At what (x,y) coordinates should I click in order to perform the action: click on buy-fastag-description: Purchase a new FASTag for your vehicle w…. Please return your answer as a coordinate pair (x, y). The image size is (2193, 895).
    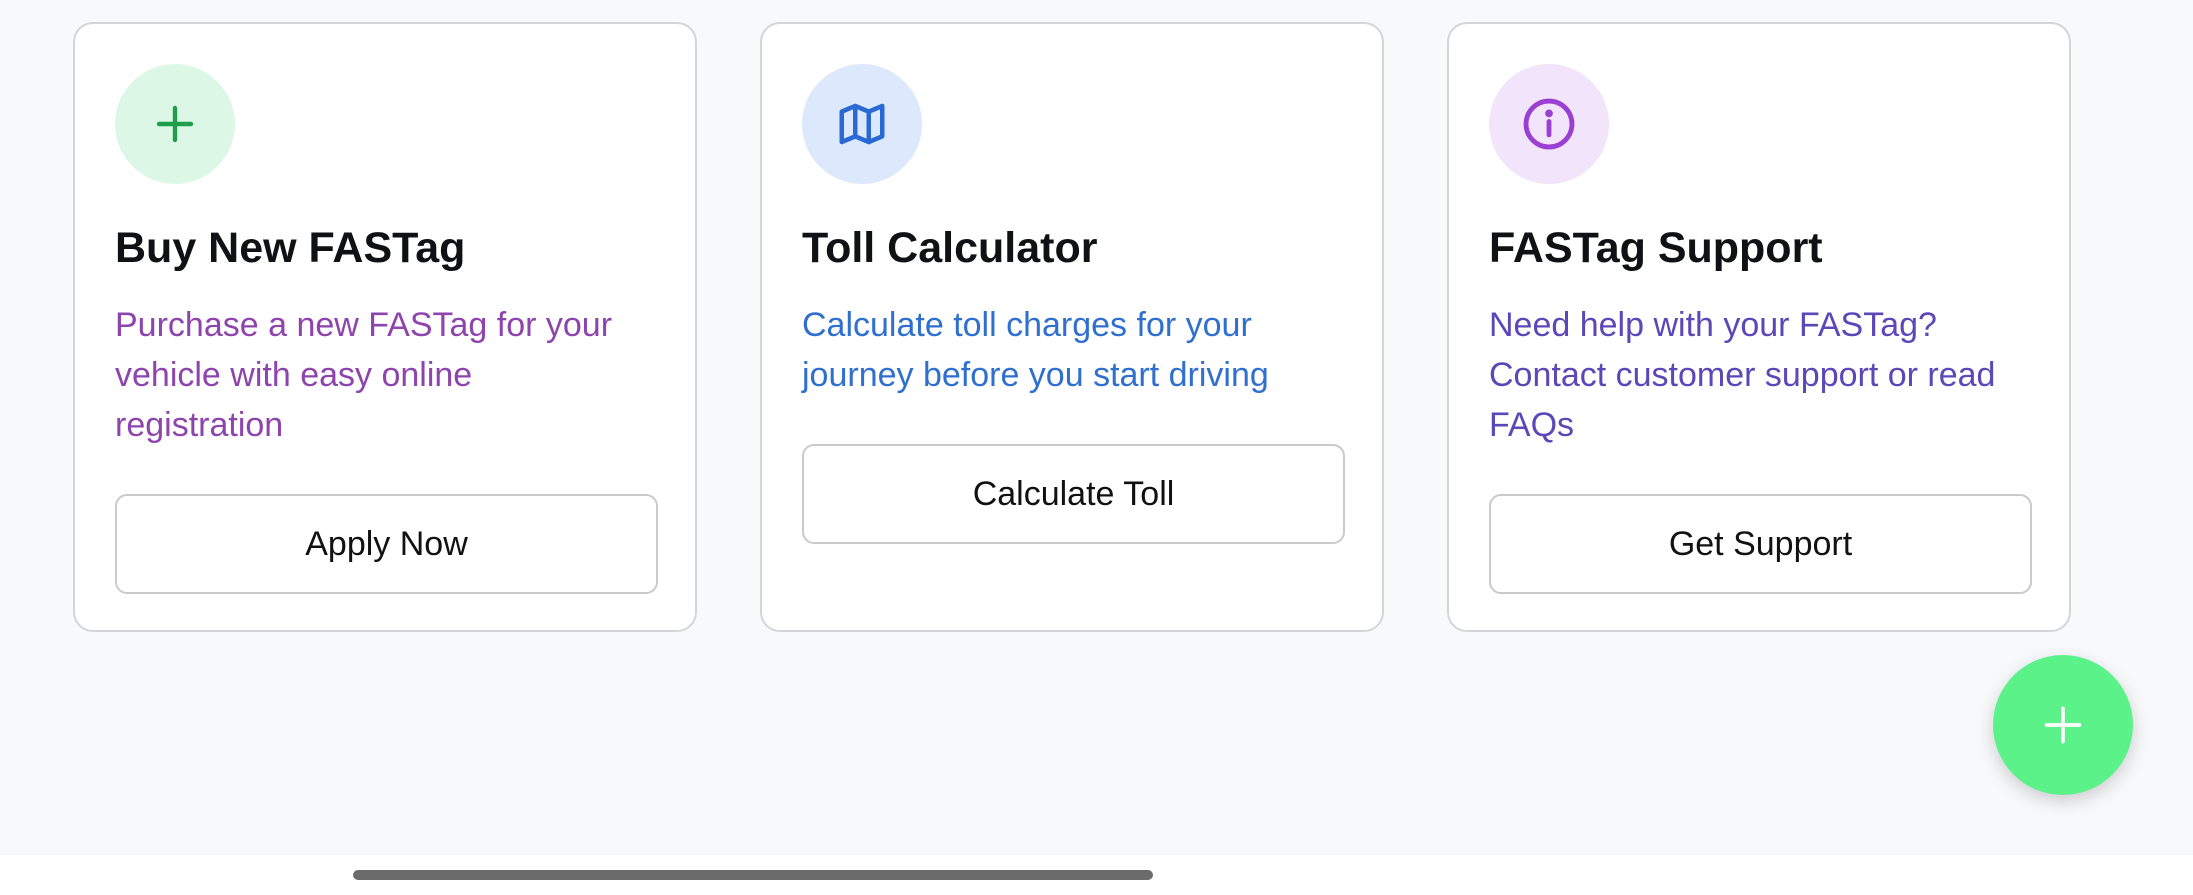
    Looking at the image, I should click on (364, 375).